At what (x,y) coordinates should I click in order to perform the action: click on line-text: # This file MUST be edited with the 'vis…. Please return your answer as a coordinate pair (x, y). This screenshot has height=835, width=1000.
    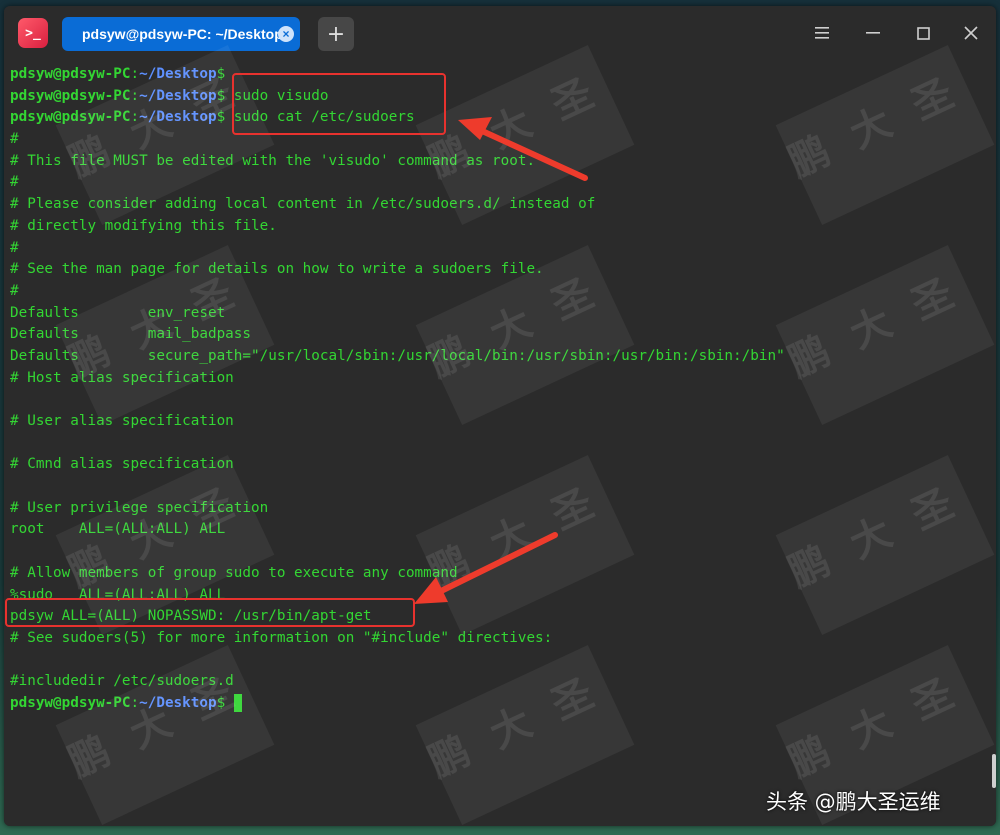
    Looking at the image, I should click on (273, 160).